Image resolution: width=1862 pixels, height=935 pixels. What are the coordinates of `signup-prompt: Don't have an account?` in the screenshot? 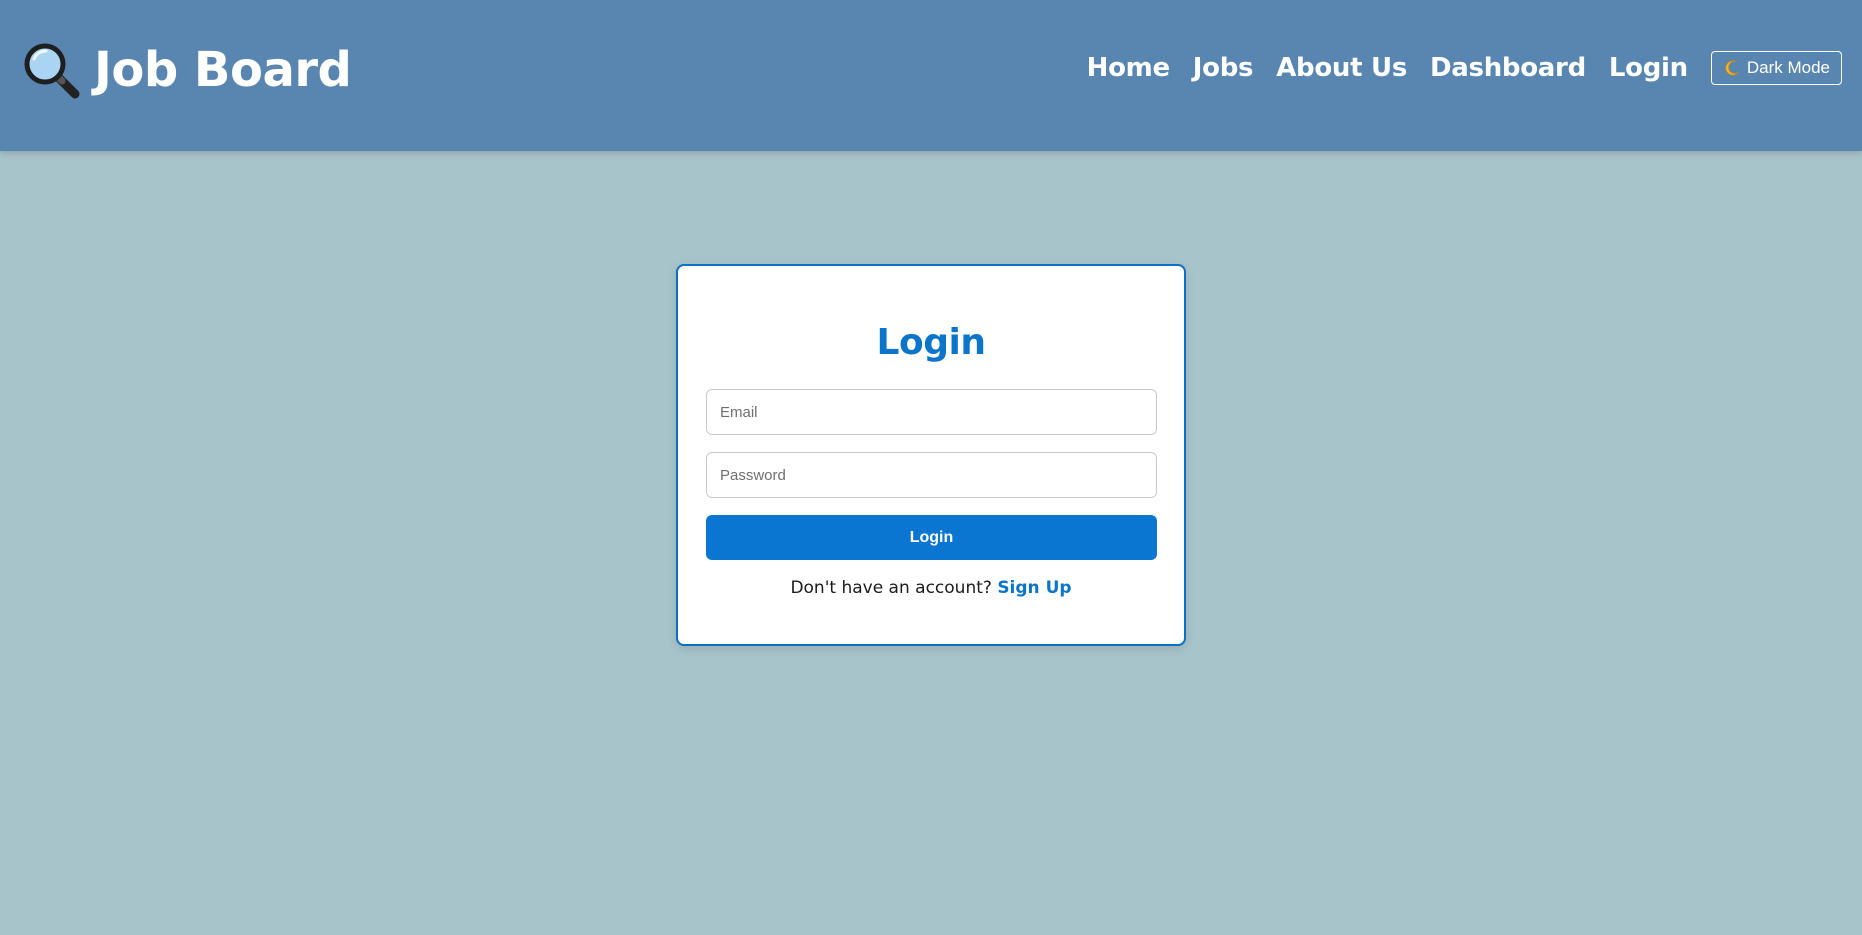 It's located at (891, 588).